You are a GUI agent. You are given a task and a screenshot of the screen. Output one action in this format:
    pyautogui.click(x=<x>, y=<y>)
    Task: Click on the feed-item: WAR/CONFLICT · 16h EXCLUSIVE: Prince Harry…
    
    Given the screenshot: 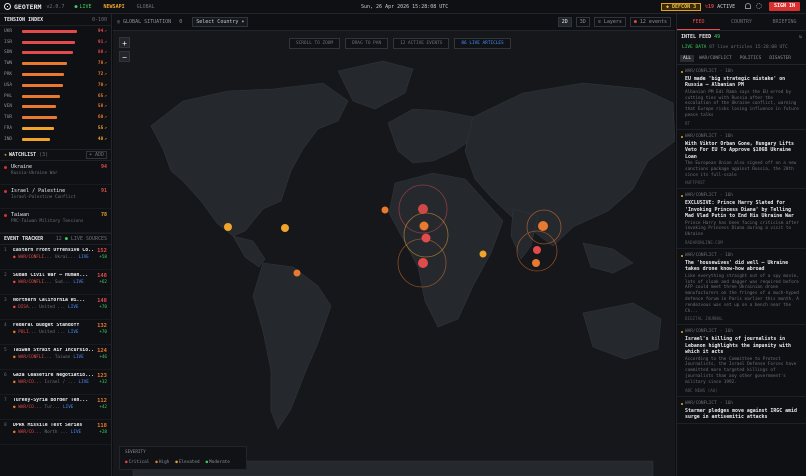 What is the action you would take?
    pyautogui.click(x=741, y=219)
    